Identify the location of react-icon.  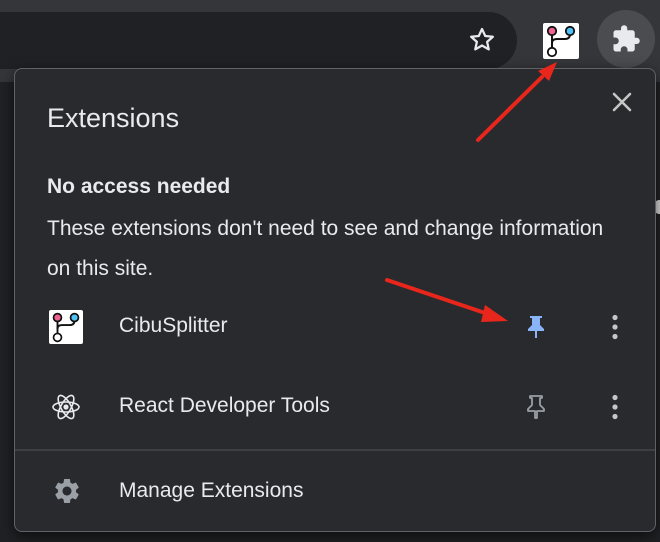
(66, 407).